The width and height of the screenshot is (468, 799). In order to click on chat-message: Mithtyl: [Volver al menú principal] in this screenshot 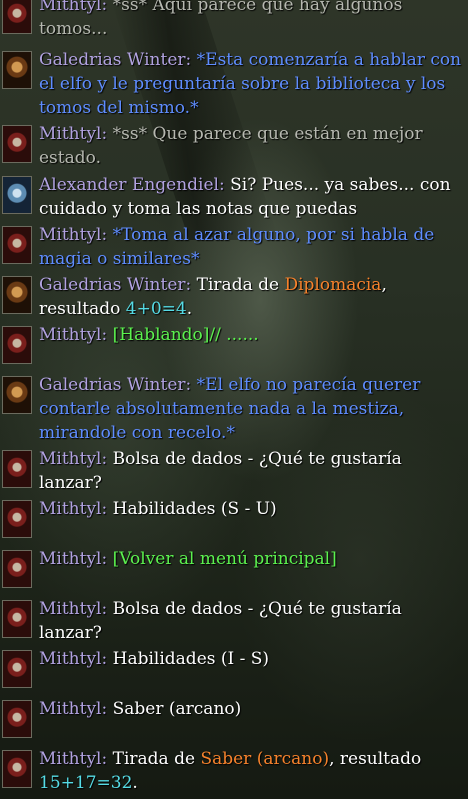, I will do `click(234, 571)`.